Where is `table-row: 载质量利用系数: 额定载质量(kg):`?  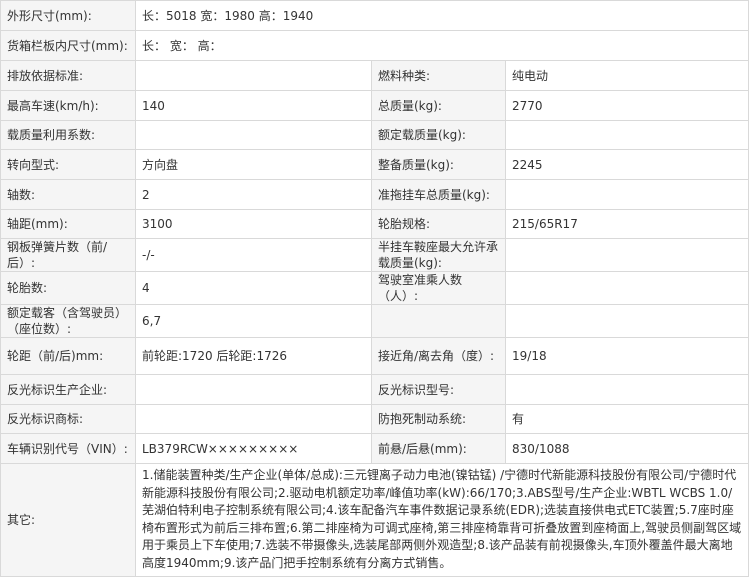 table-row: 载质量利用系数: 额定载质量(kg): is located at coordinates (375, 135).